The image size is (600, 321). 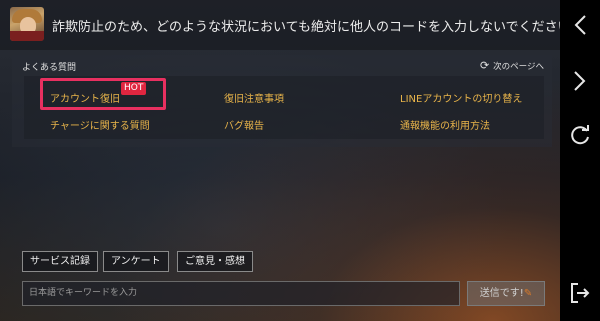 What do you see at coordinates (215, 261) in the screenshot?
I see `feedback-button: ご意見・感想` at bounding box center [215, 261].